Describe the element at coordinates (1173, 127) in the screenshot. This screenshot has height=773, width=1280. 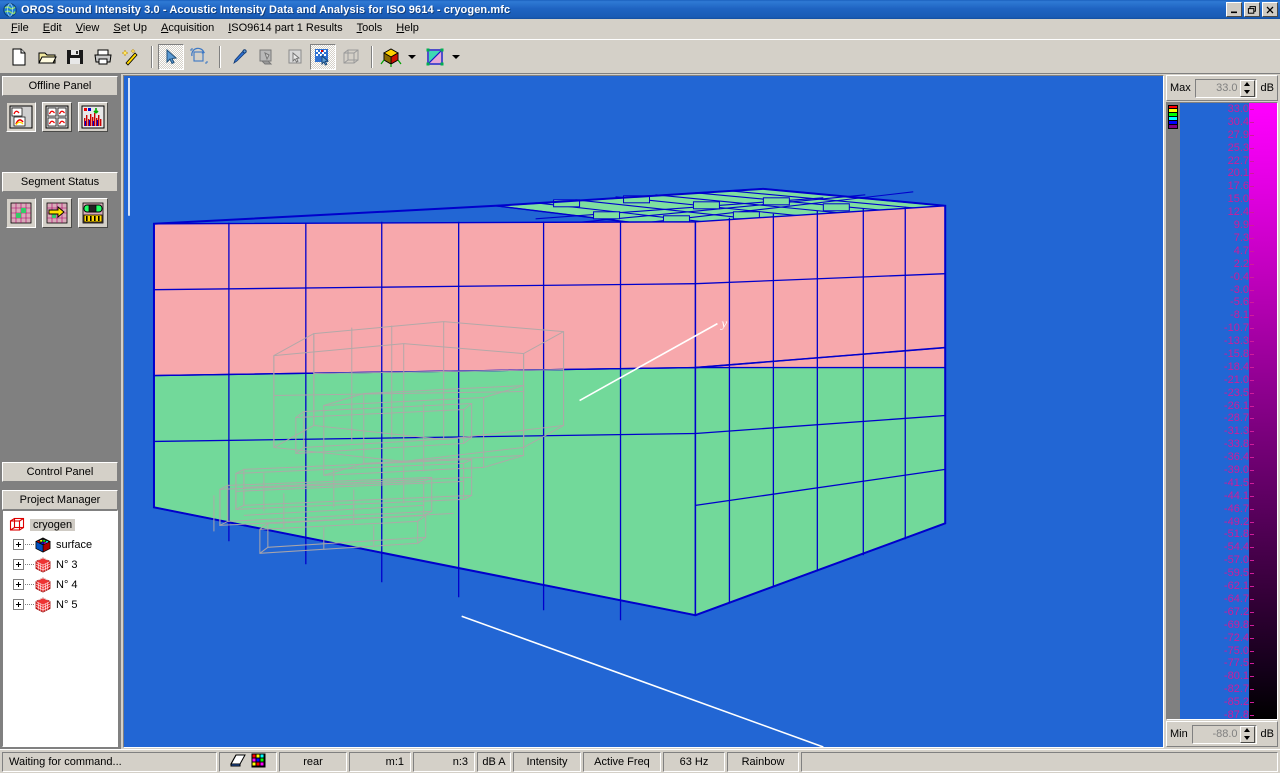
I see `swatch-purple` at that location.